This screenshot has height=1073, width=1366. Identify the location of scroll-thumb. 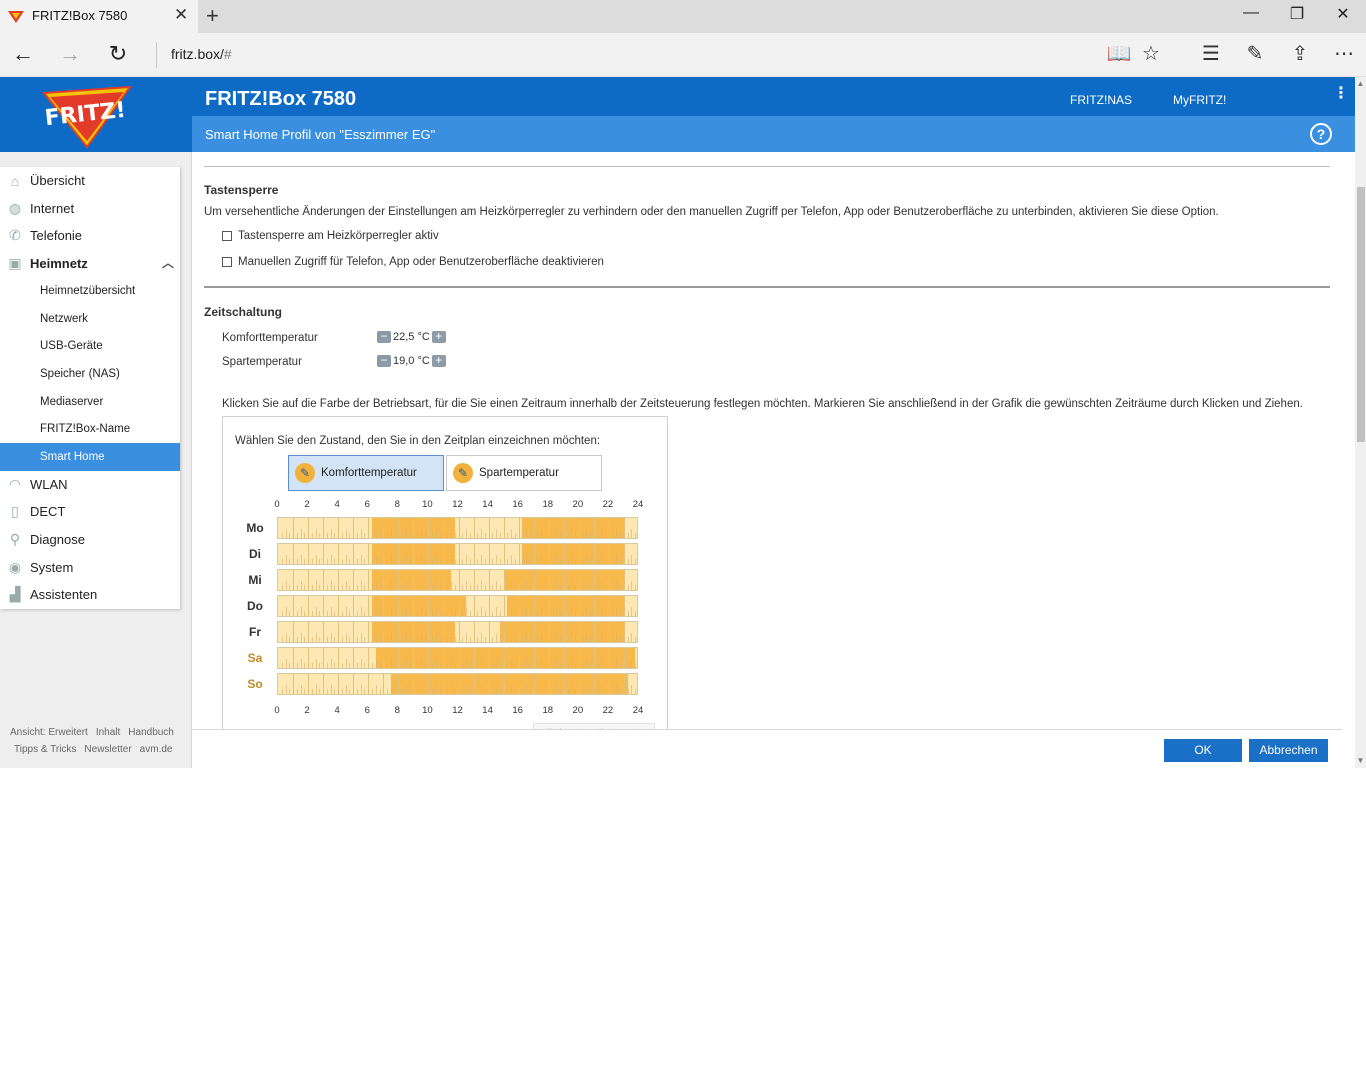
(1361, 314).